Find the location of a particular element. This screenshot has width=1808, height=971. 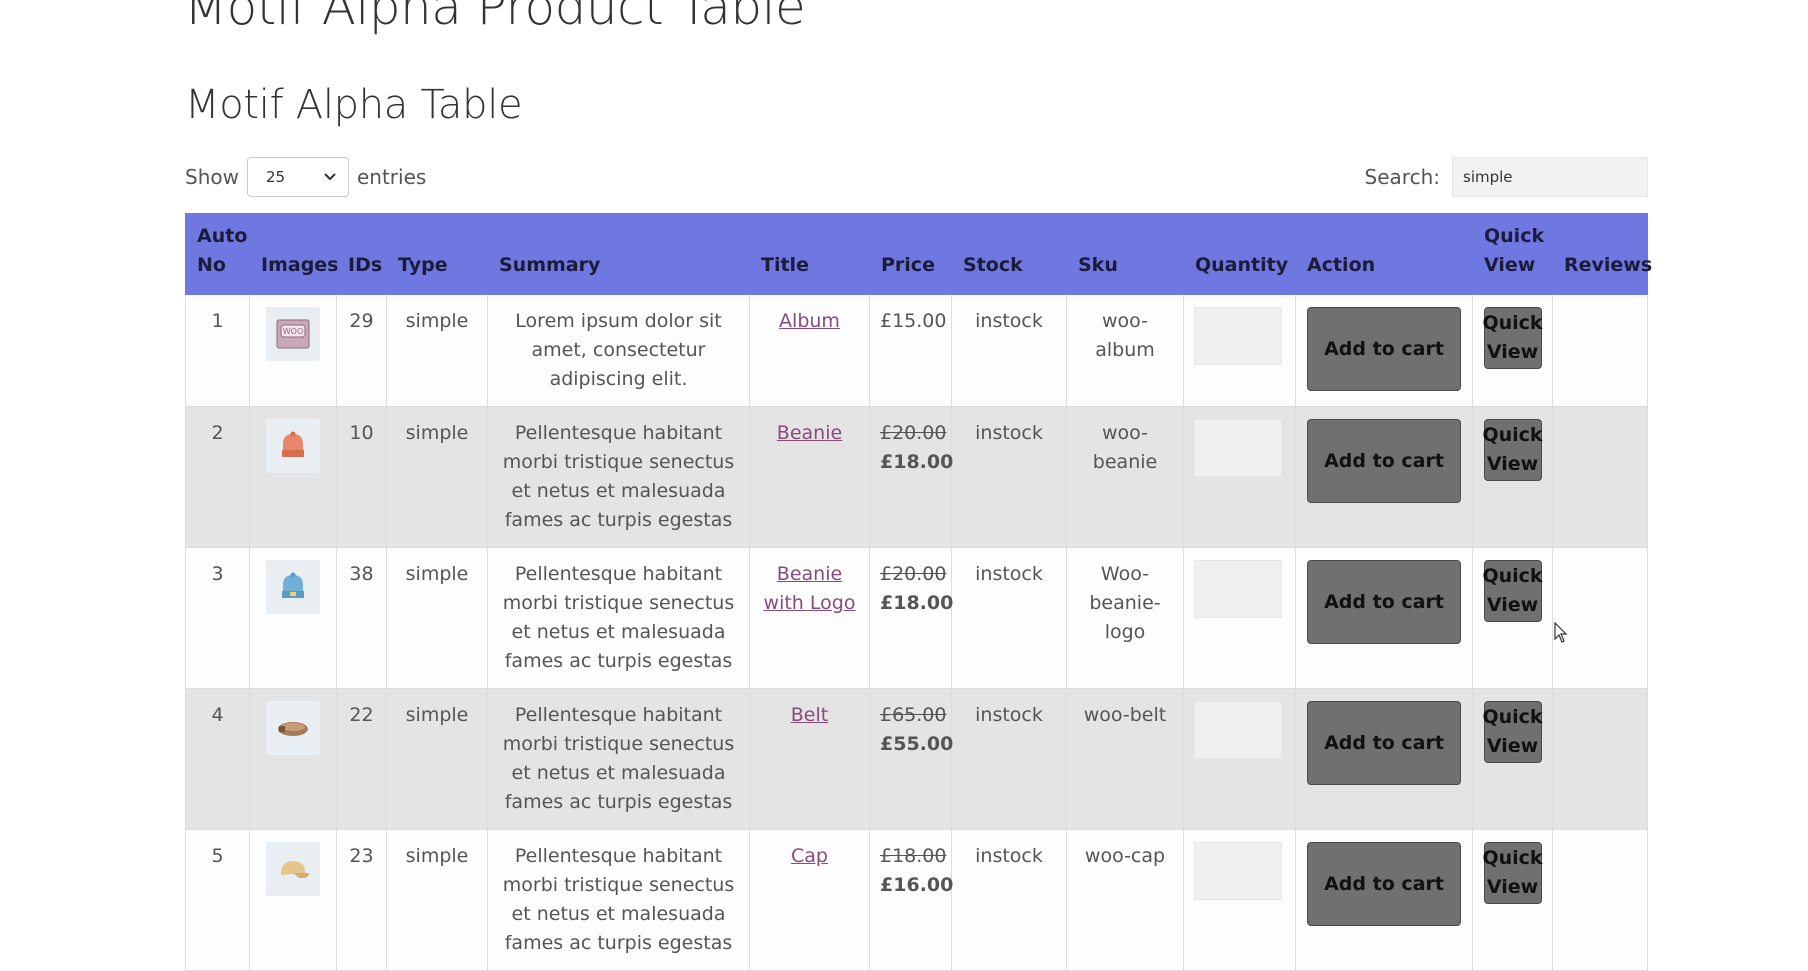

album-icon: WOO is located at coordinates (293, 334).